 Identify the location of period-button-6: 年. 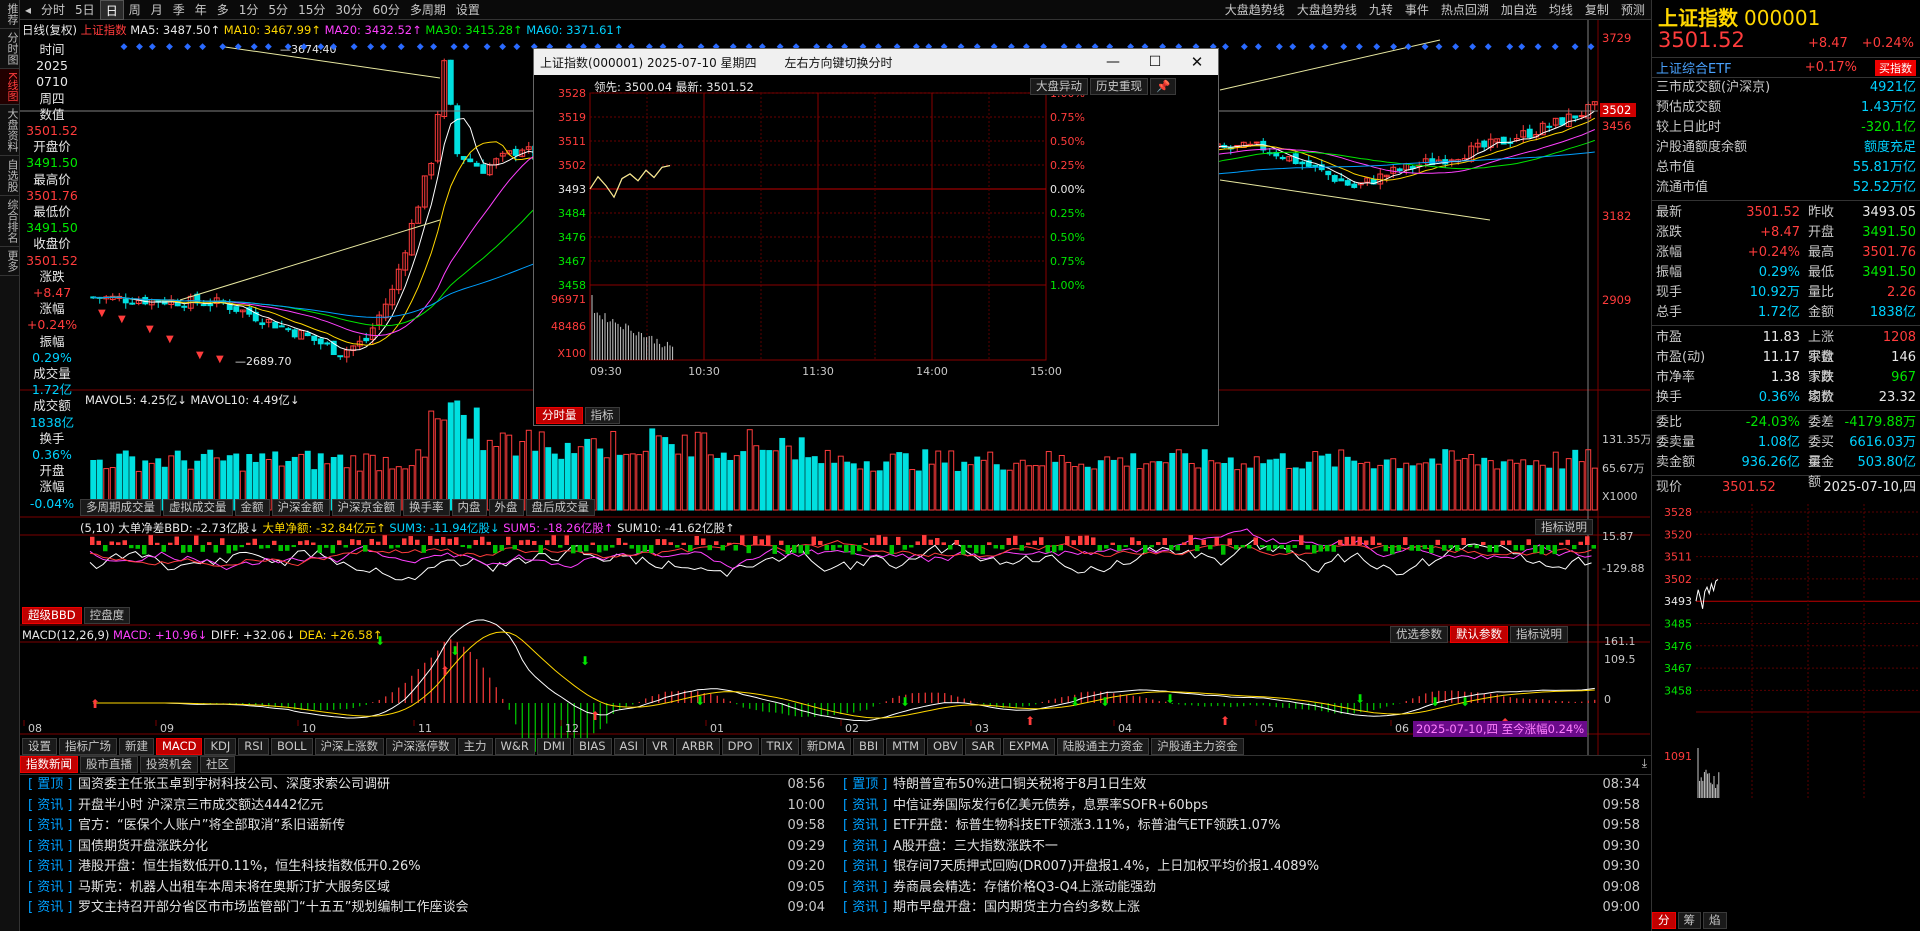
(201, 10).